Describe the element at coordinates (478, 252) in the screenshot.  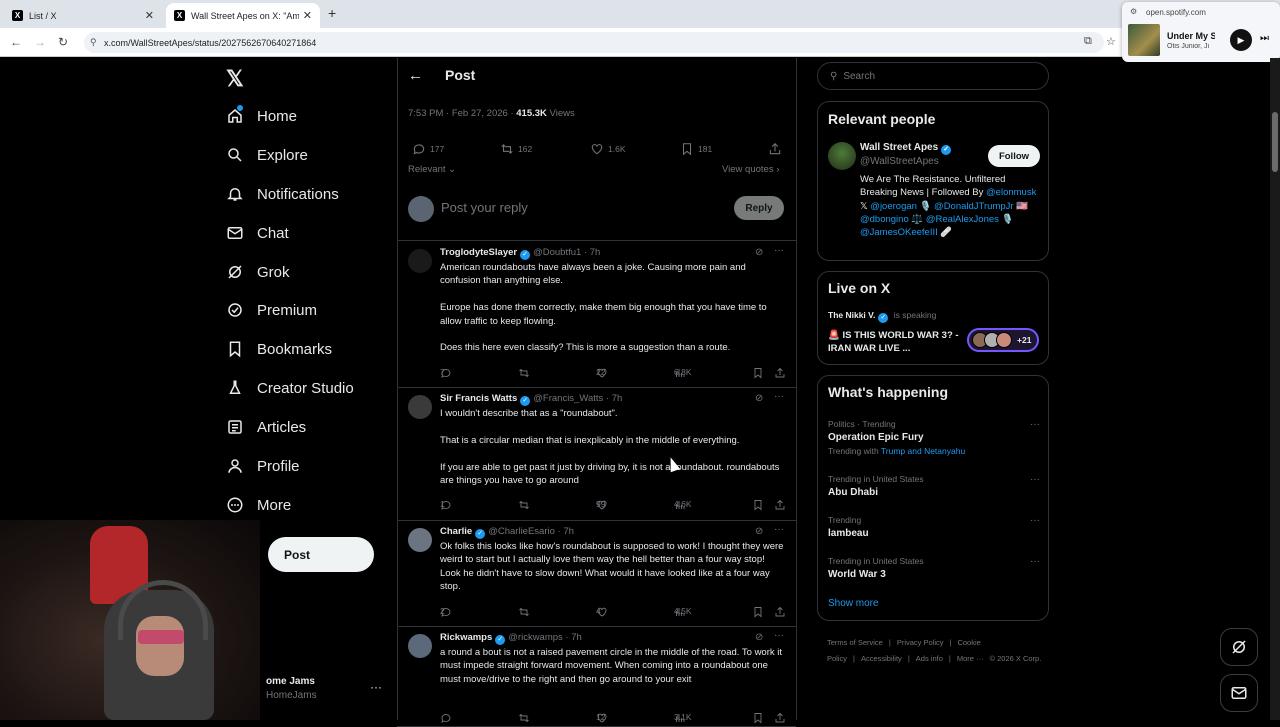
I see `author-name: TroglodyteSlayer` at that location.